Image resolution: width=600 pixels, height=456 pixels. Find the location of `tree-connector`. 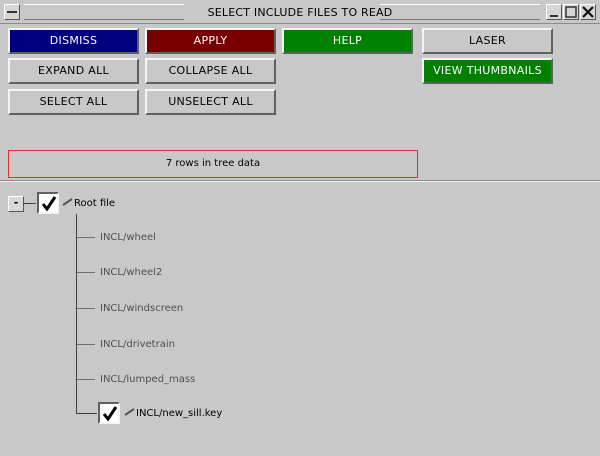

tree-connector is located at coordinates (30, 203).